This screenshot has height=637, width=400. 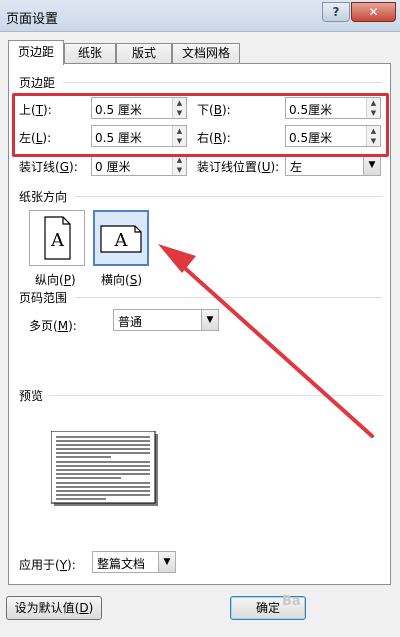 What do you see at coordinates (166, 320) in the screenshot?
I see `multiple-pages-select: 普通 ▼` at bounding box center [166, 320].